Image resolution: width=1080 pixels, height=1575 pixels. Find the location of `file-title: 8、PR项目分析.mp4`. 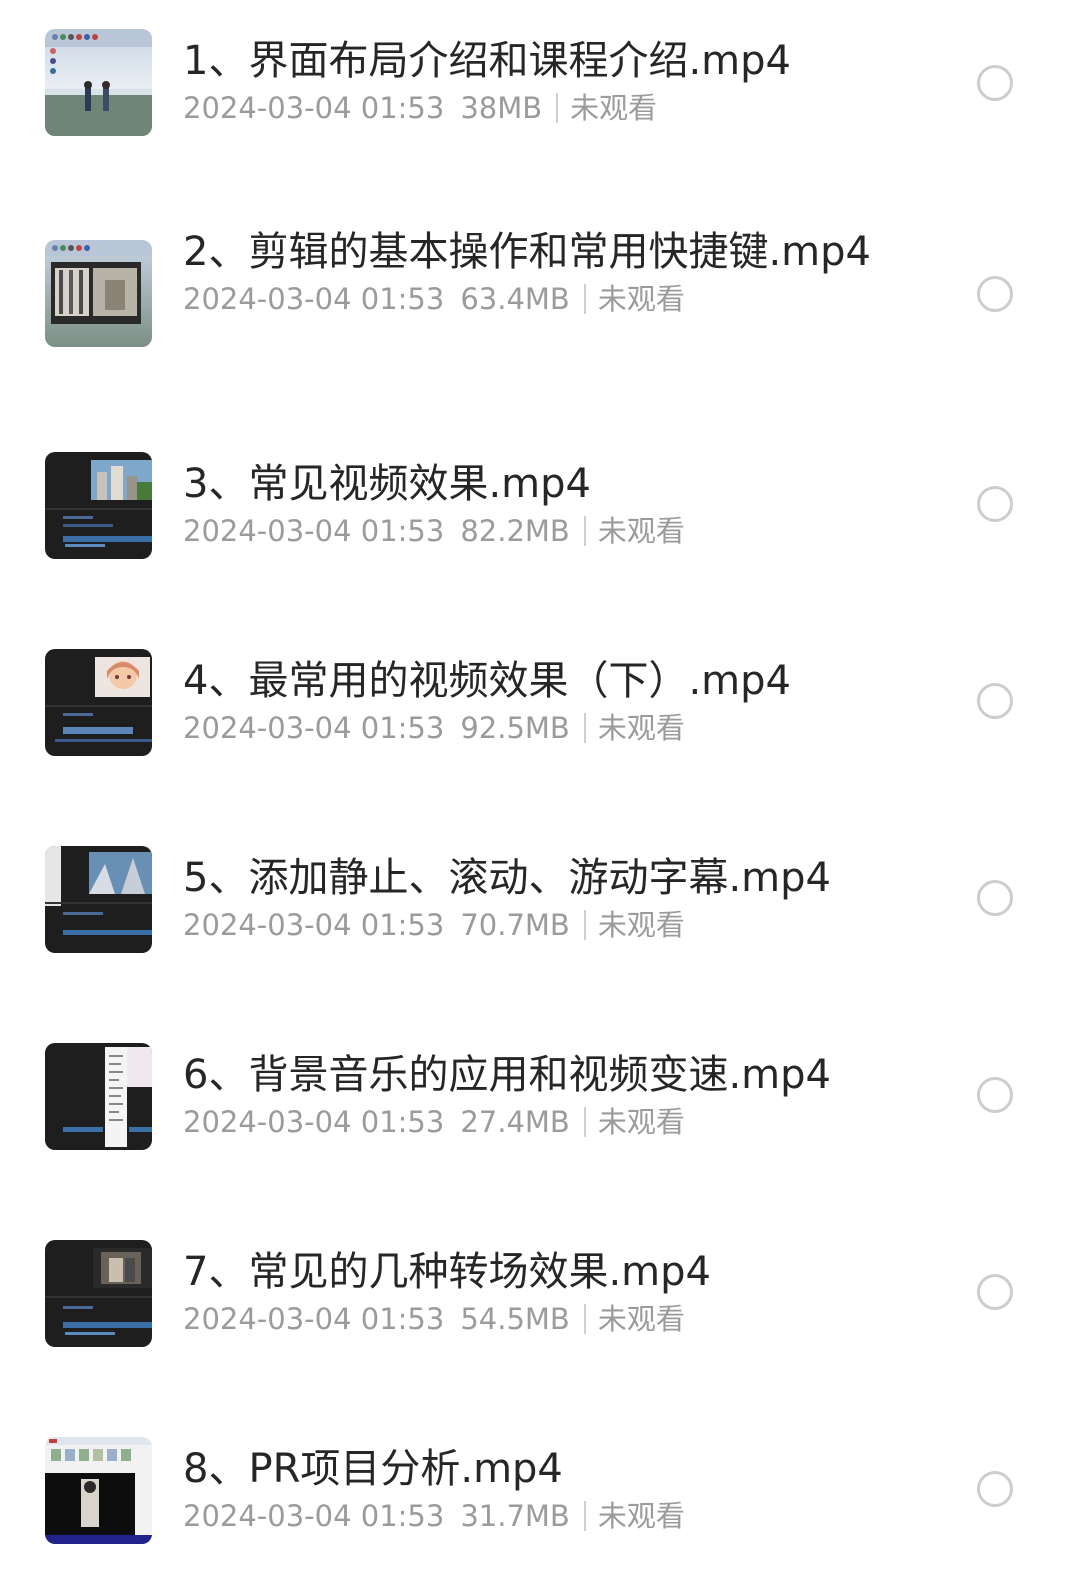

file-title: 8、PR项目分析.mp4 is located at coordinates (373, 1469).